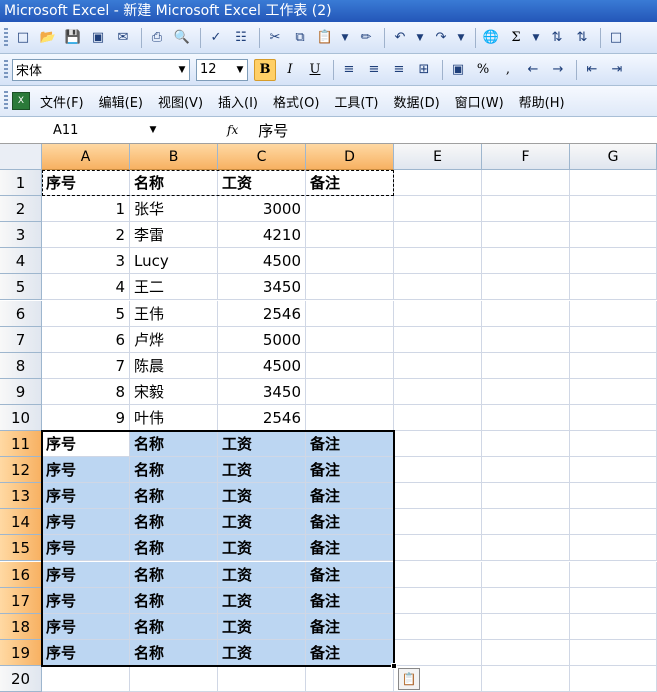 This screenshot has height=692, width=657. What do you see at coordinates (21, 339) in the screenshot?
I see `row-header-7: 7` at bounding box center [21, 339].